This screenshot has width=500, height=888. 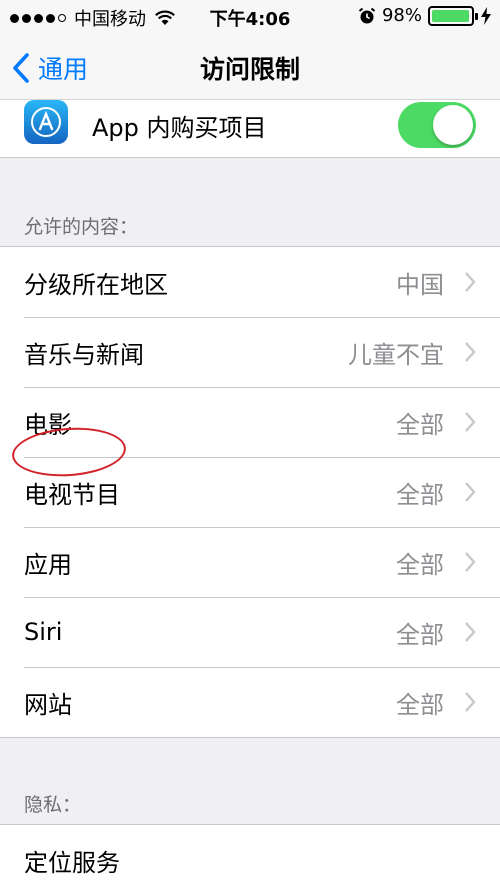 What do you see at coordinates (401, 15) in the screenshot?
I see `battery-percent: 98%` at bounding box center [401, 15].